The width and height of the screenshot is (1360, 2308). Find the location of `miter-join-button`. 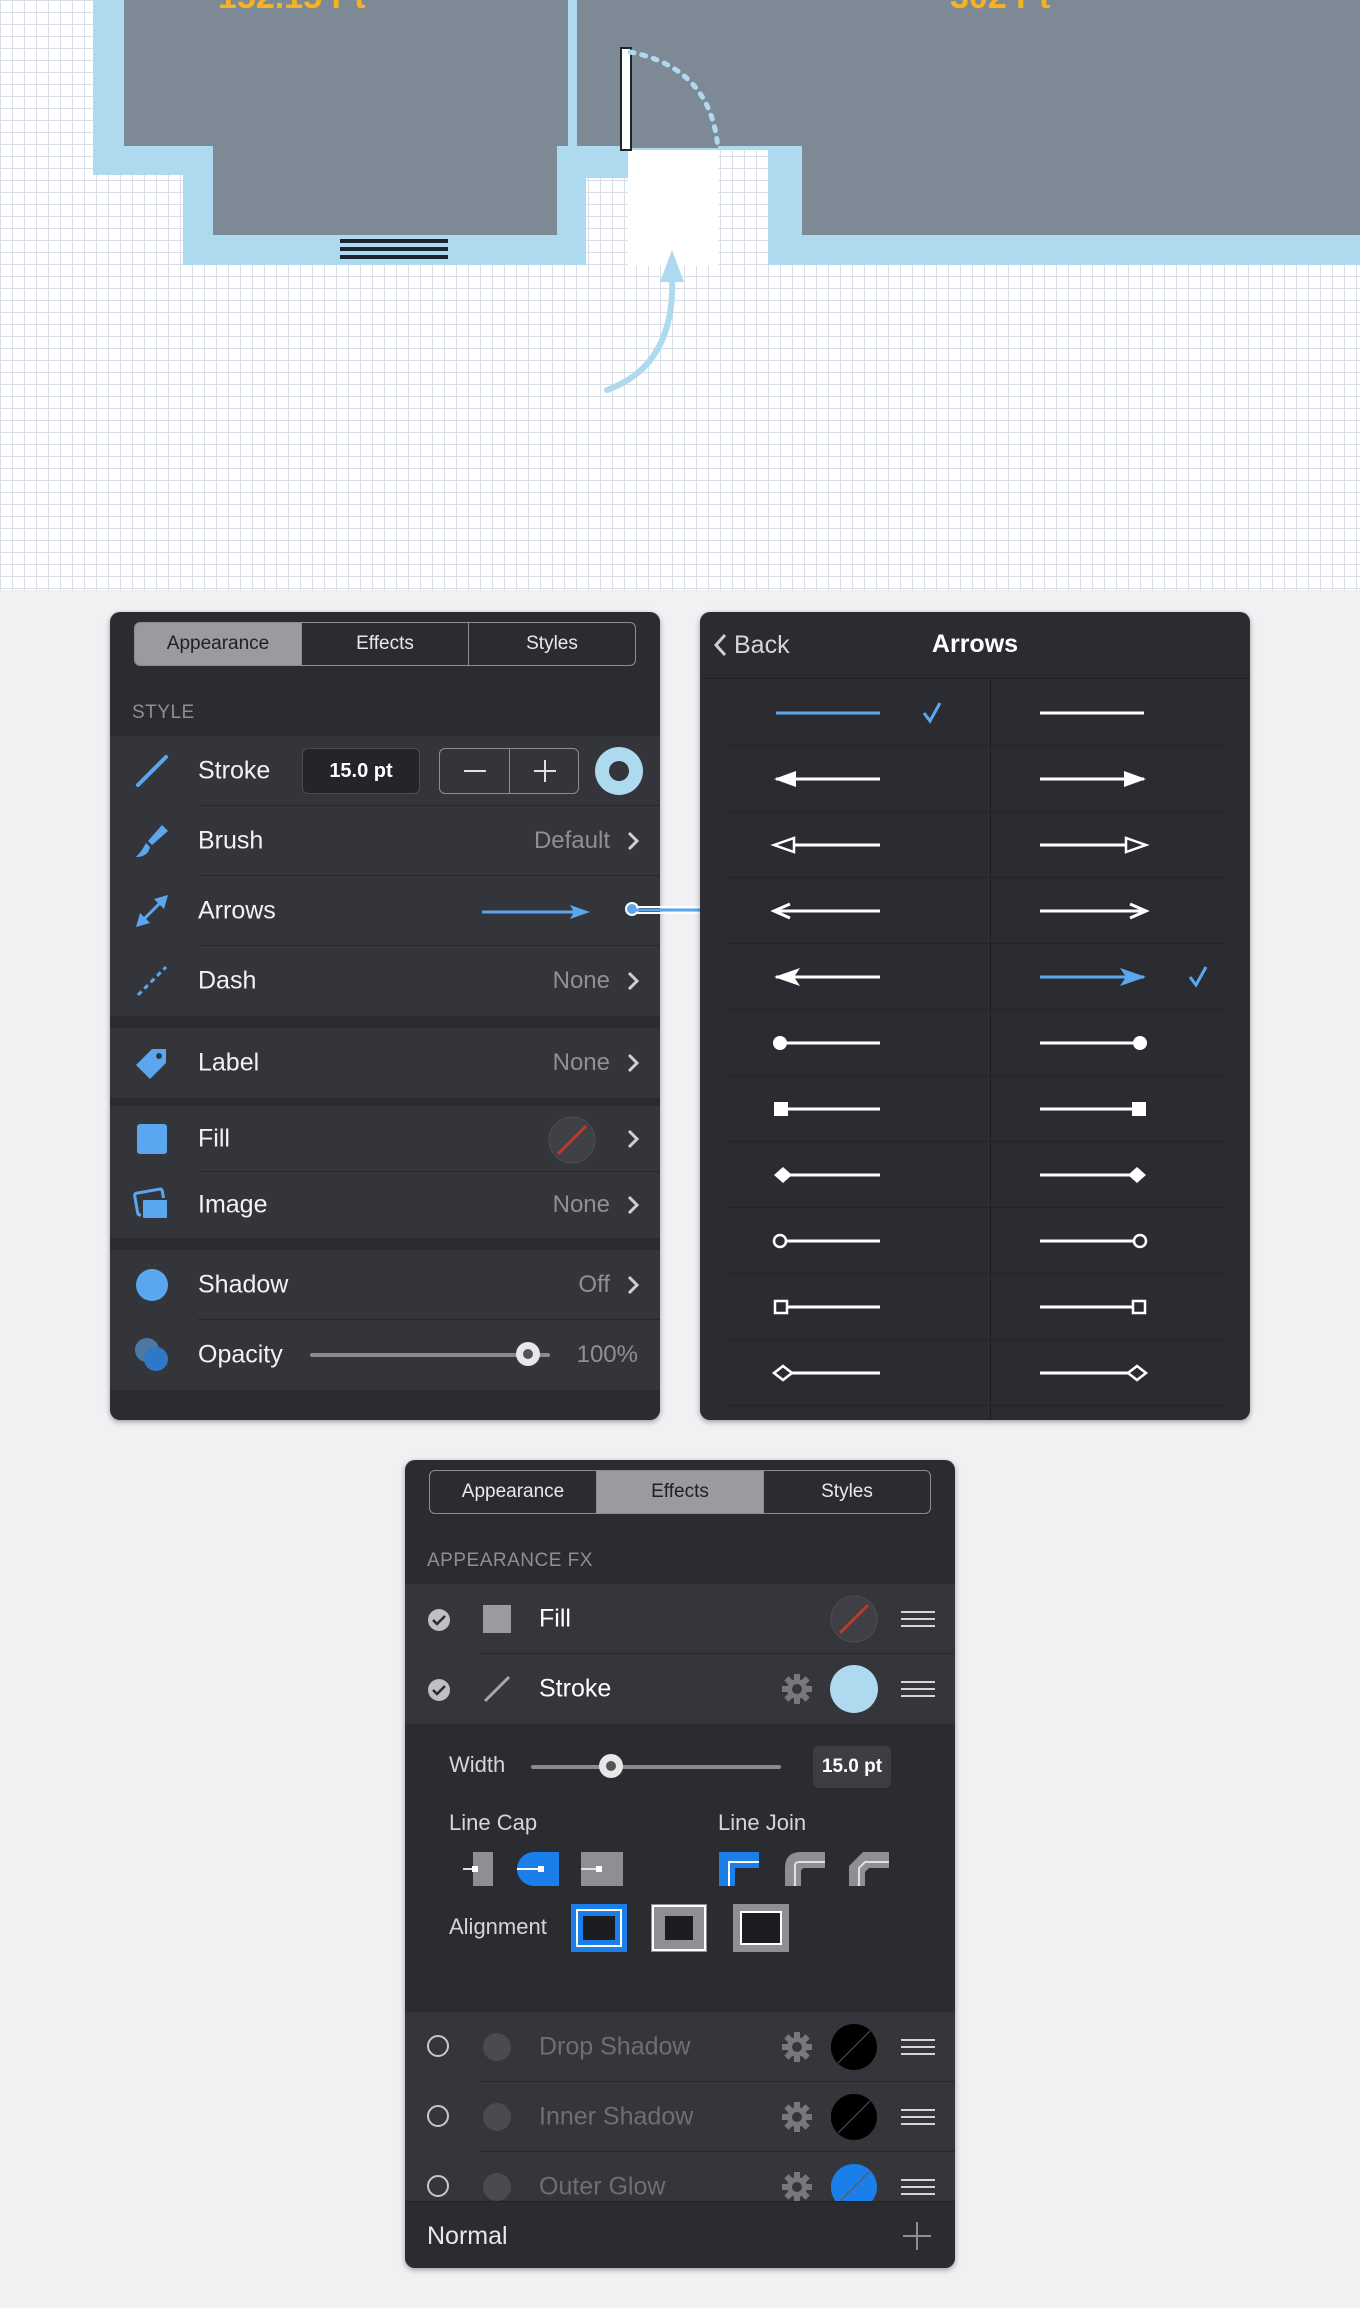

miter-join-button is located at coordinates (739, 1869).